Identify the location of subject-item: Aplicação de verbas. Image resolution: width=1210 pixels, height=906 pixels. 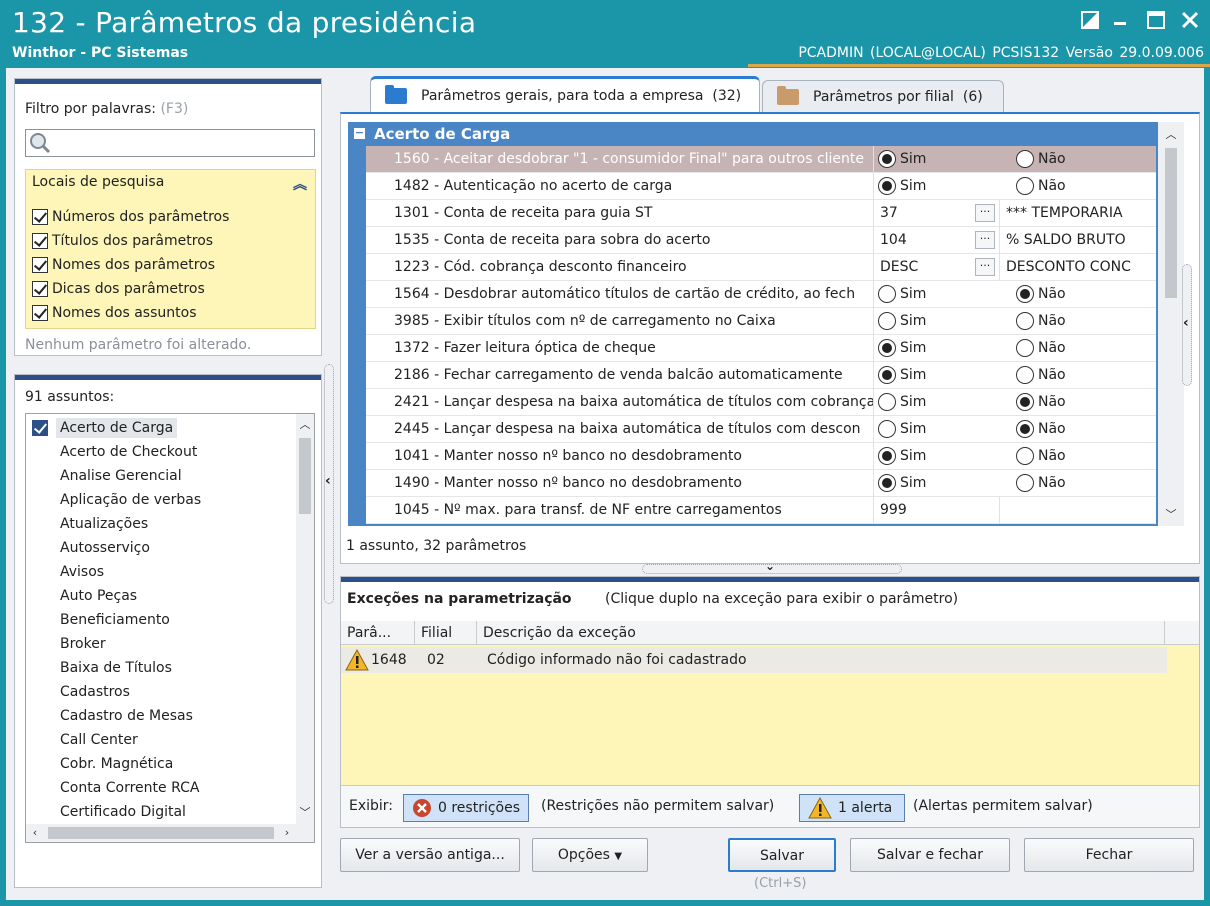
(113, 500).